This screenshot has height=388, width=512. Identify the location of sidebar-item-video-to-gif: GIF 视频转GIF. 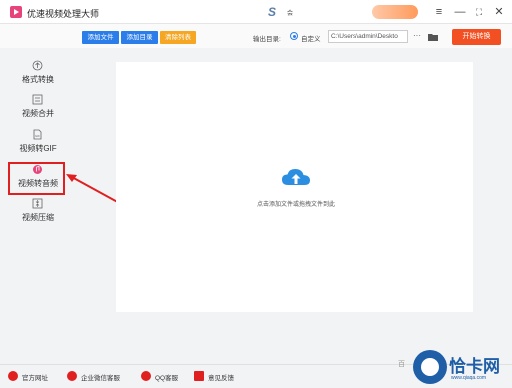
(38, 146).